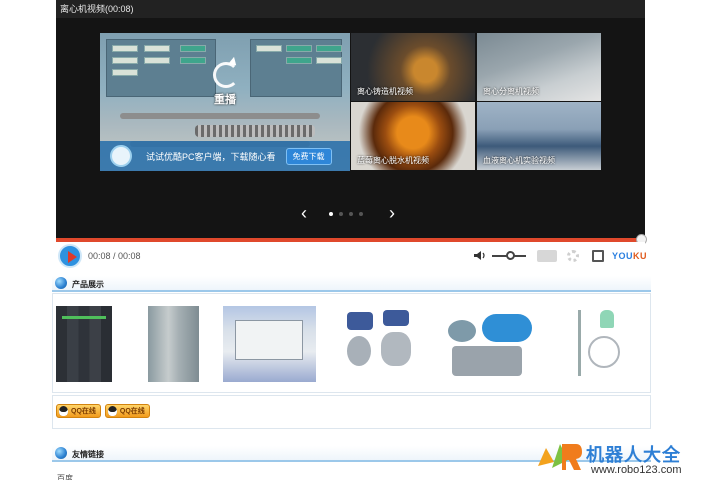 The width and height of the screenshot is (701, 480). Describe the element at coordinates (597, 344) in the screenshot. I see `product-level-gauge` at that location.